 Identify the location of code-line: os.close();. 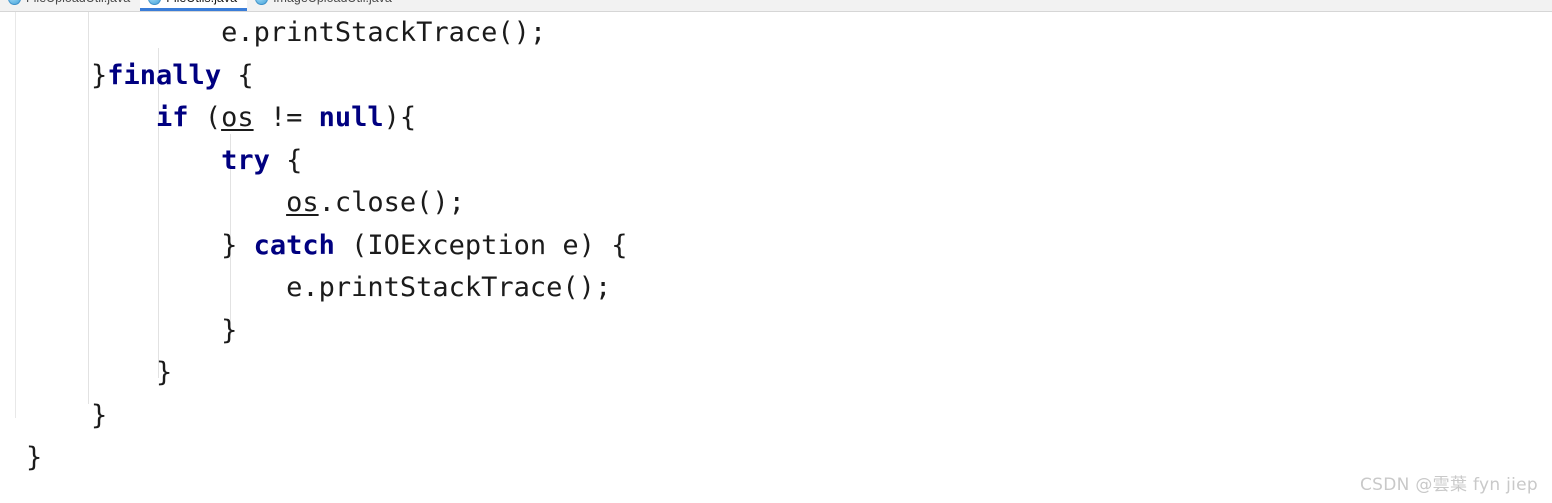
(776, 203).